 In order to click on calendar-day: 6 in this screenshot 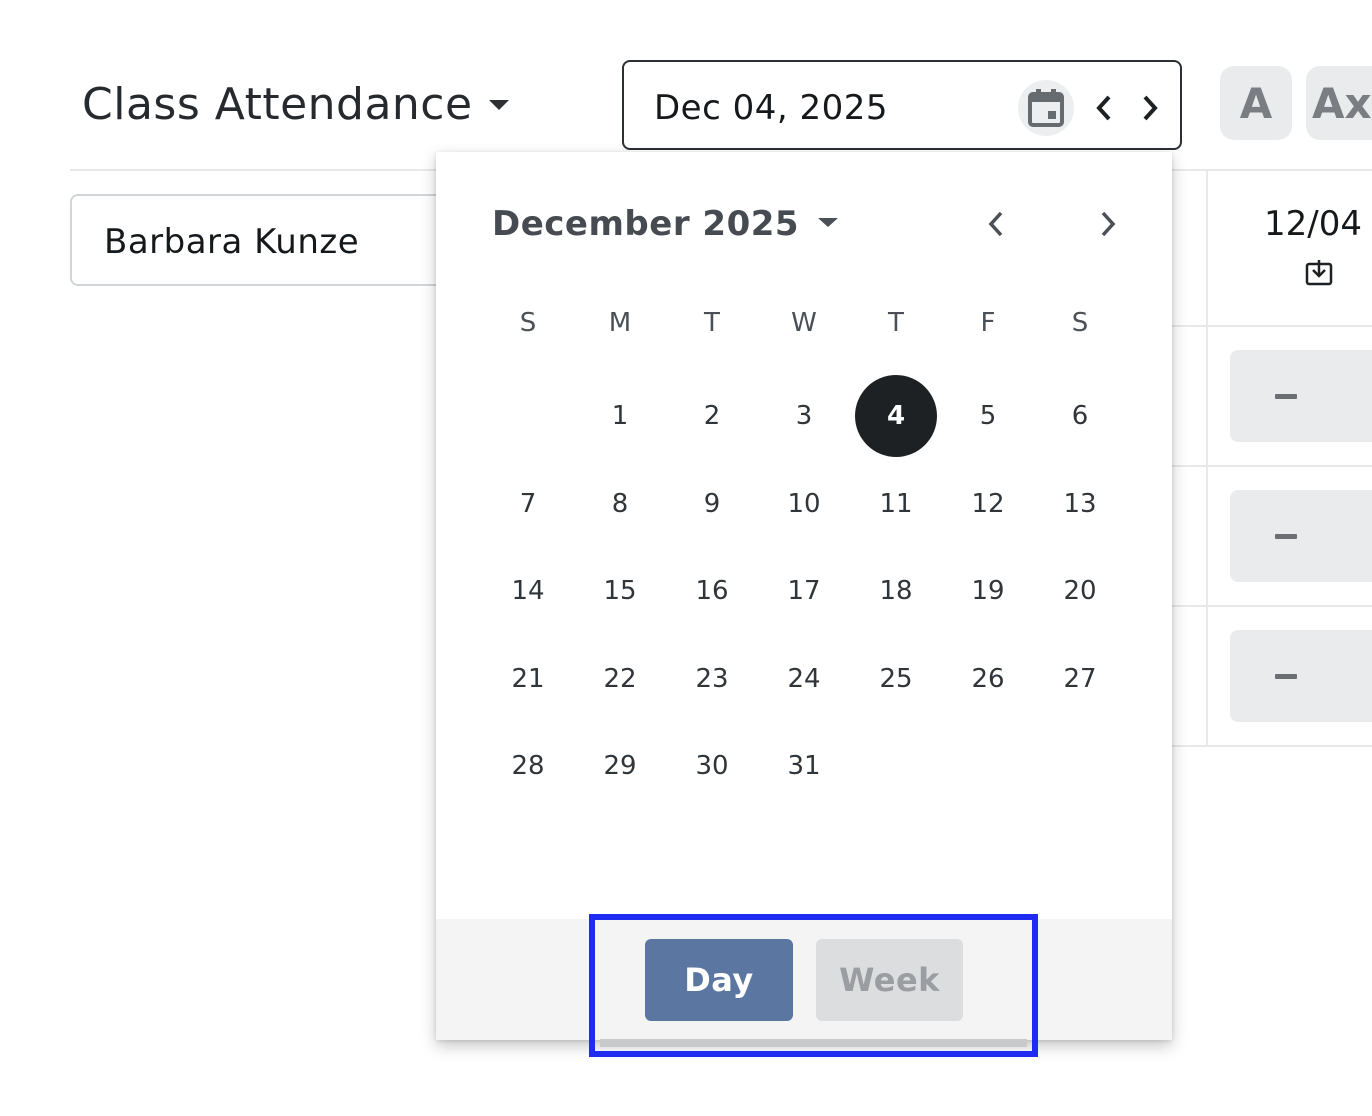, I will do `click(1080, 416)`.